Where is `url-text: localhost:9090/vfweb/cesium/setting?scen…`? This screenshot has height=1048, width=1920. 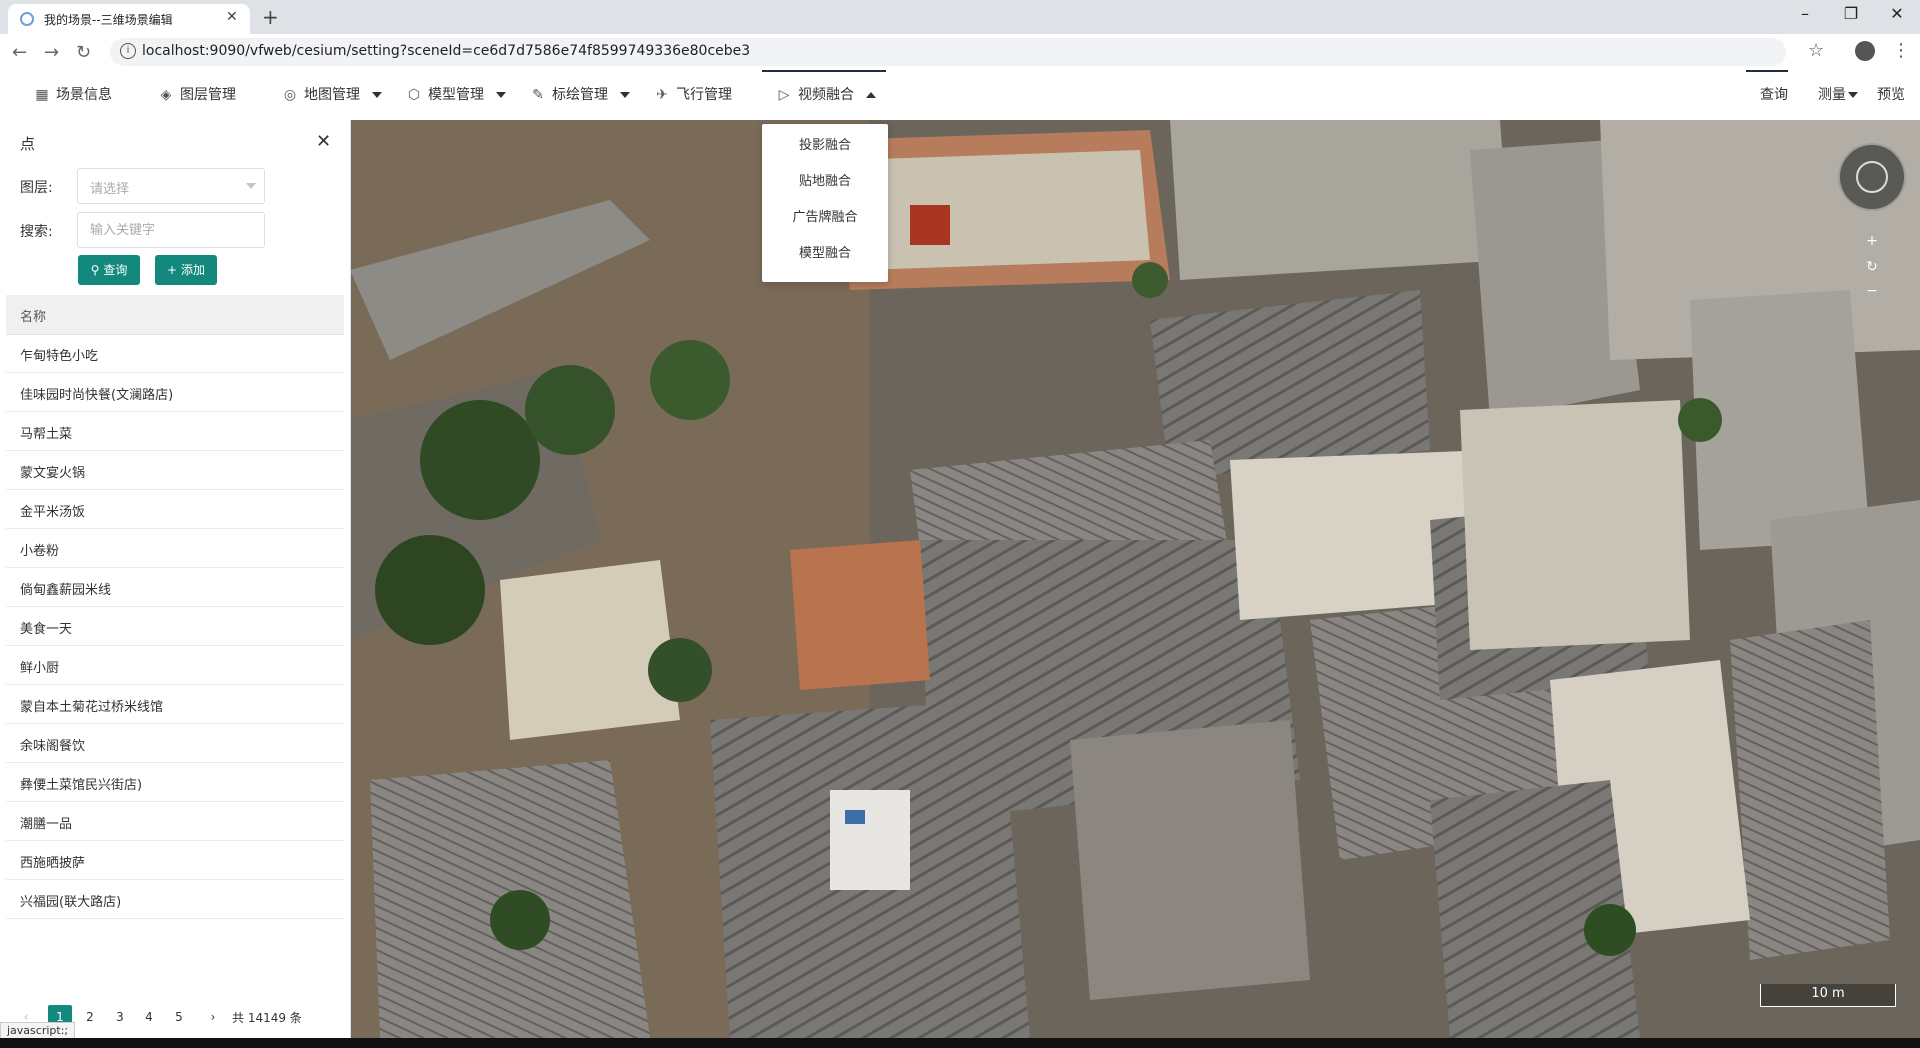
url-text: localhost:9090/vfweb/cesium/setting?scen… is located at coordinates (446, 51).